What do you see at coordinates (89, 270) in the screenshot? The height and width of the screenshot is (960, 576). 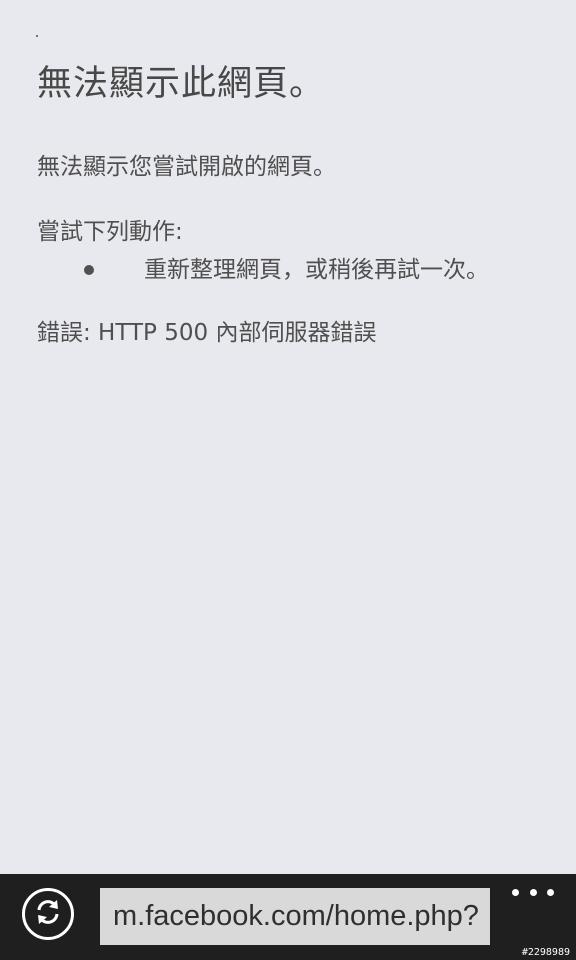 I see `bullet-icon` at bounding box center [89, 270].